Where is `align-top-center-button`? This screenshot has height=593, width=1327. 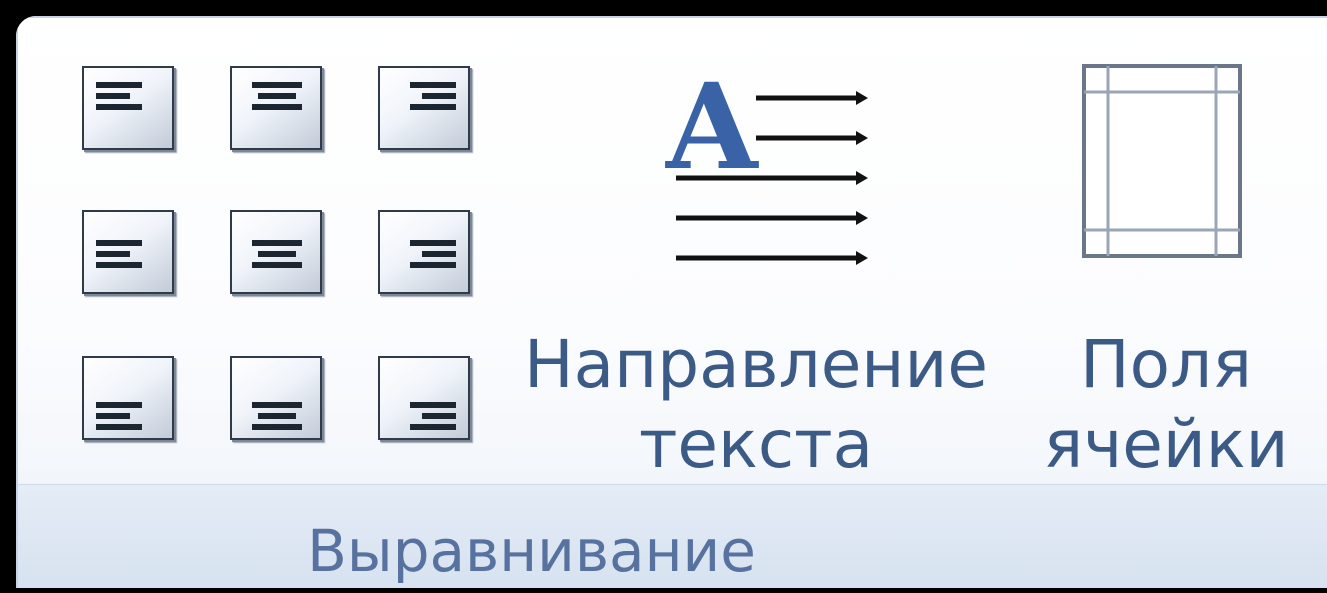 align-top-center-button is located at coordinates (276, 108).